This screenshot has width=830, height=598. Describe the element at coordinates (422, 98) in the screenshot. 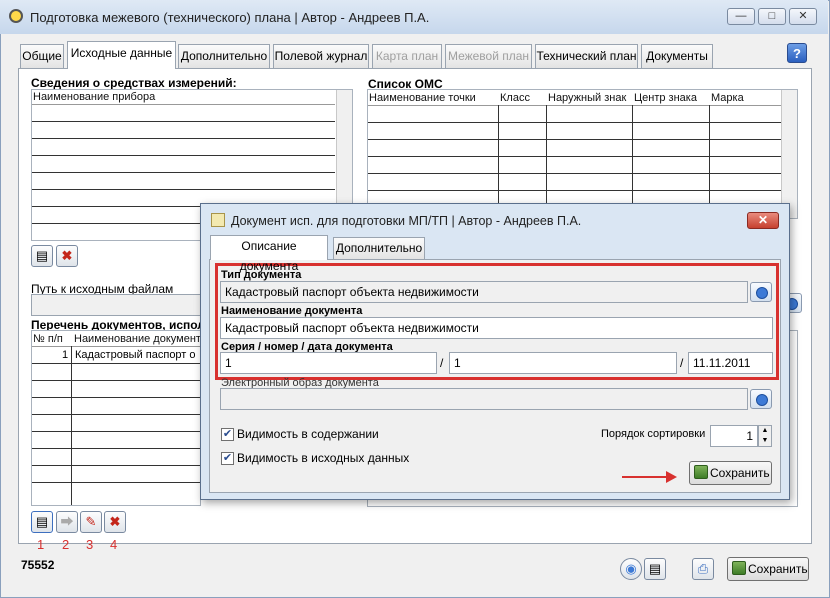

I see `oms-col-point-name: Наименование точки` at that location.